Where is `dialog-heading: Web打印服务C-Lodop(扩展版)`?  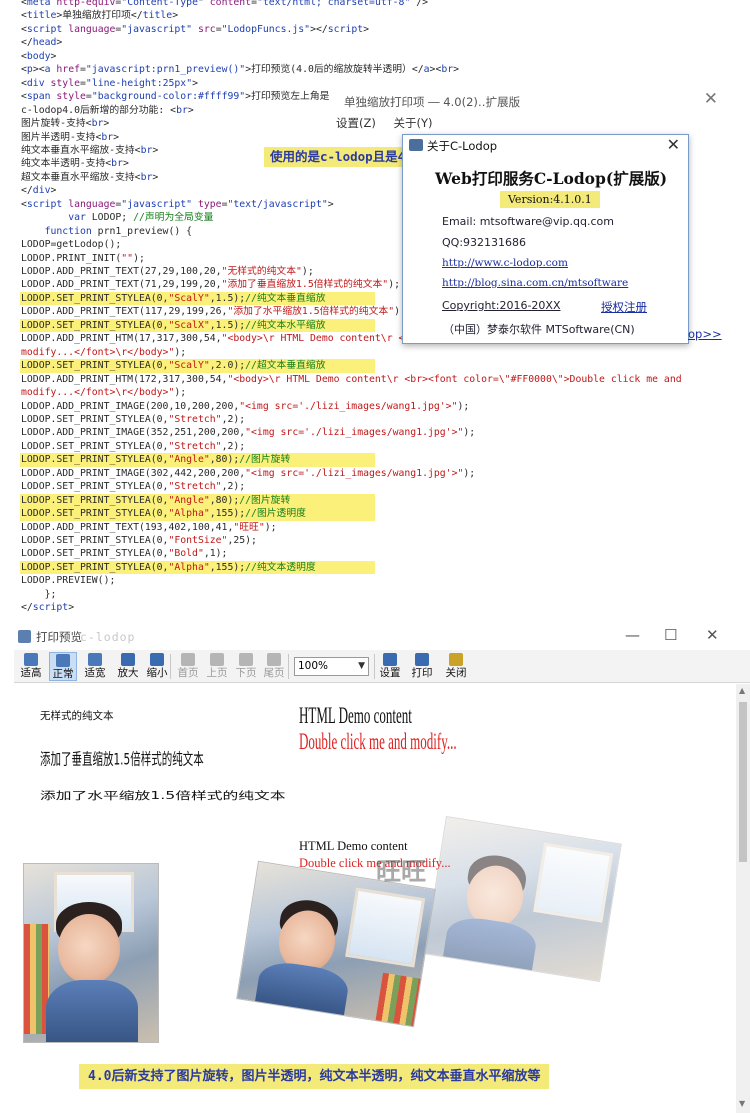 dialog-heading: Web打印服务C-Lodop(扩展版) is located at coordinates (551, 178).